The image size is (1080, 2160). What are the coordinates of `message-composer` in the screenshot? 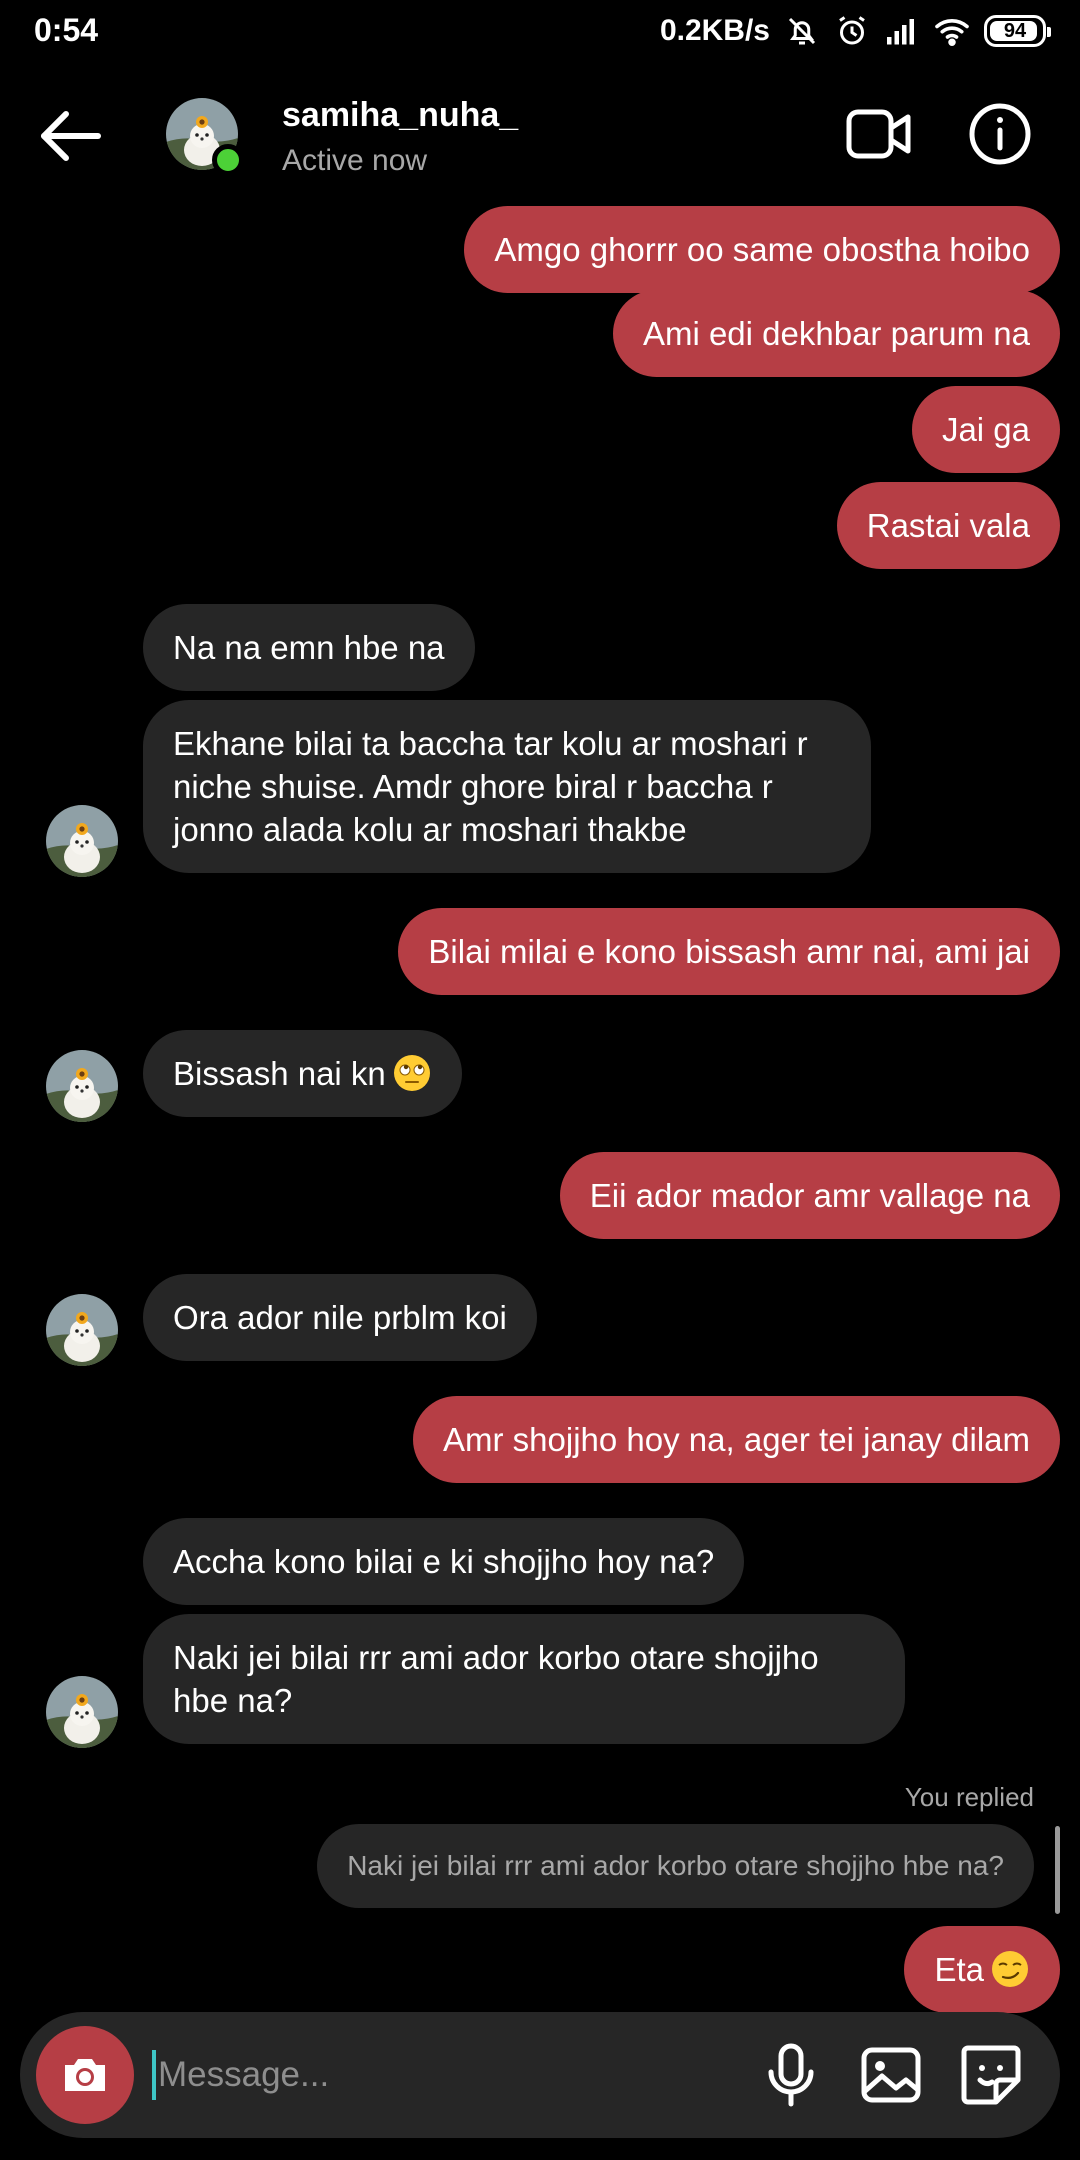 It's located at (540, 2075).